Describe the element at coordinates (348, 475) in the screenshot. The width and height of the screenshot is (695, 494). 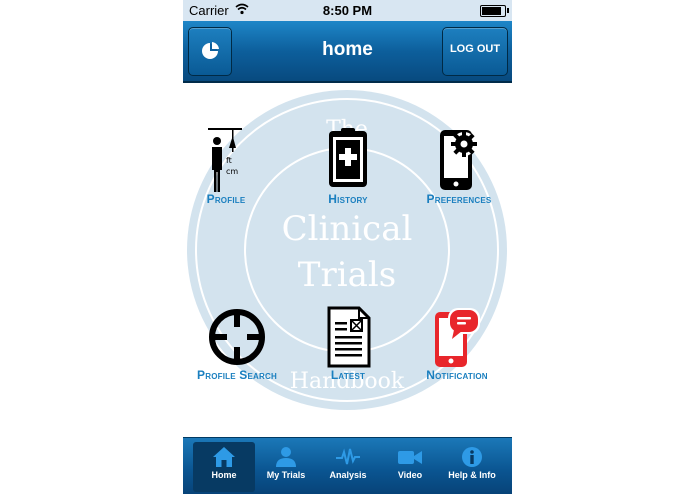
I see `tab-label-analysis: Analysis` at that location.